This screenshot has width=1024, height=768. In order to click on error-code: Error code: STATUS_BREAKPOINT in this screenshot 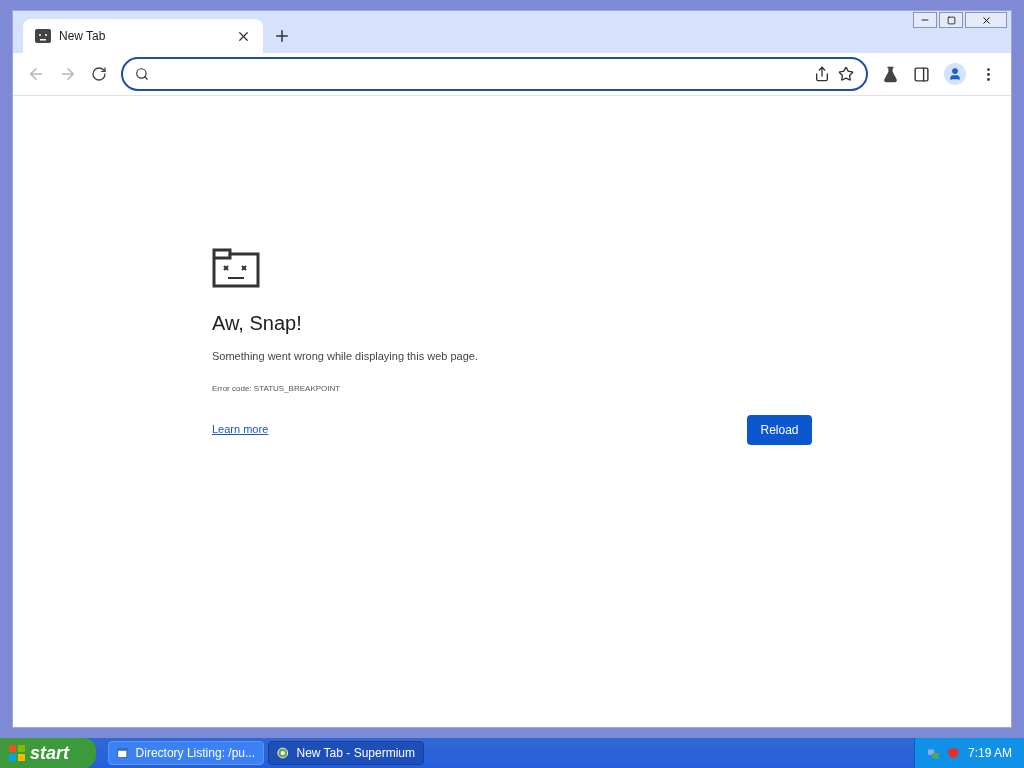, I will do `click(276, 388)`.